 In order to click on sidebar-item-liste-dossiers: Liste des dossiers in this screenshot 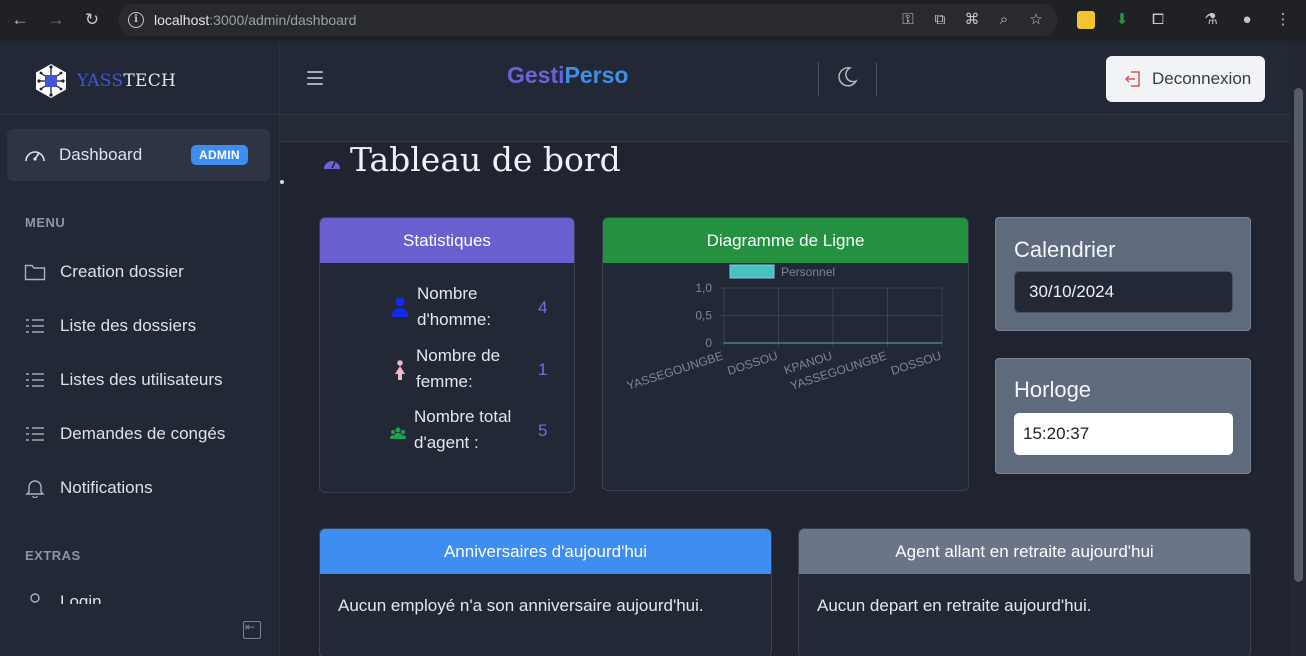, I will do `click(110, 326)`.